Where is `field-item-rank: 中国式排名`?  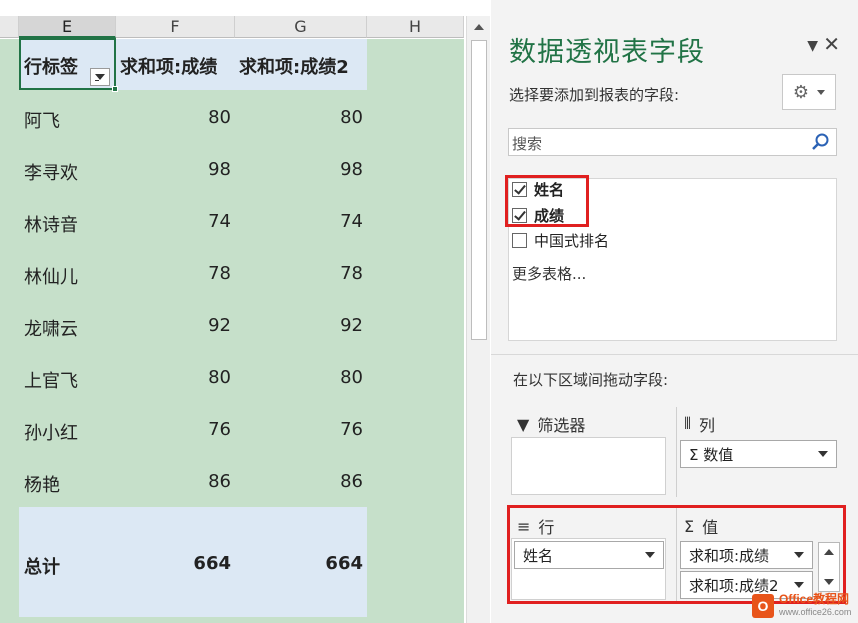 field-item-rank: 中国式排名 is located at coordinates (560, 240).